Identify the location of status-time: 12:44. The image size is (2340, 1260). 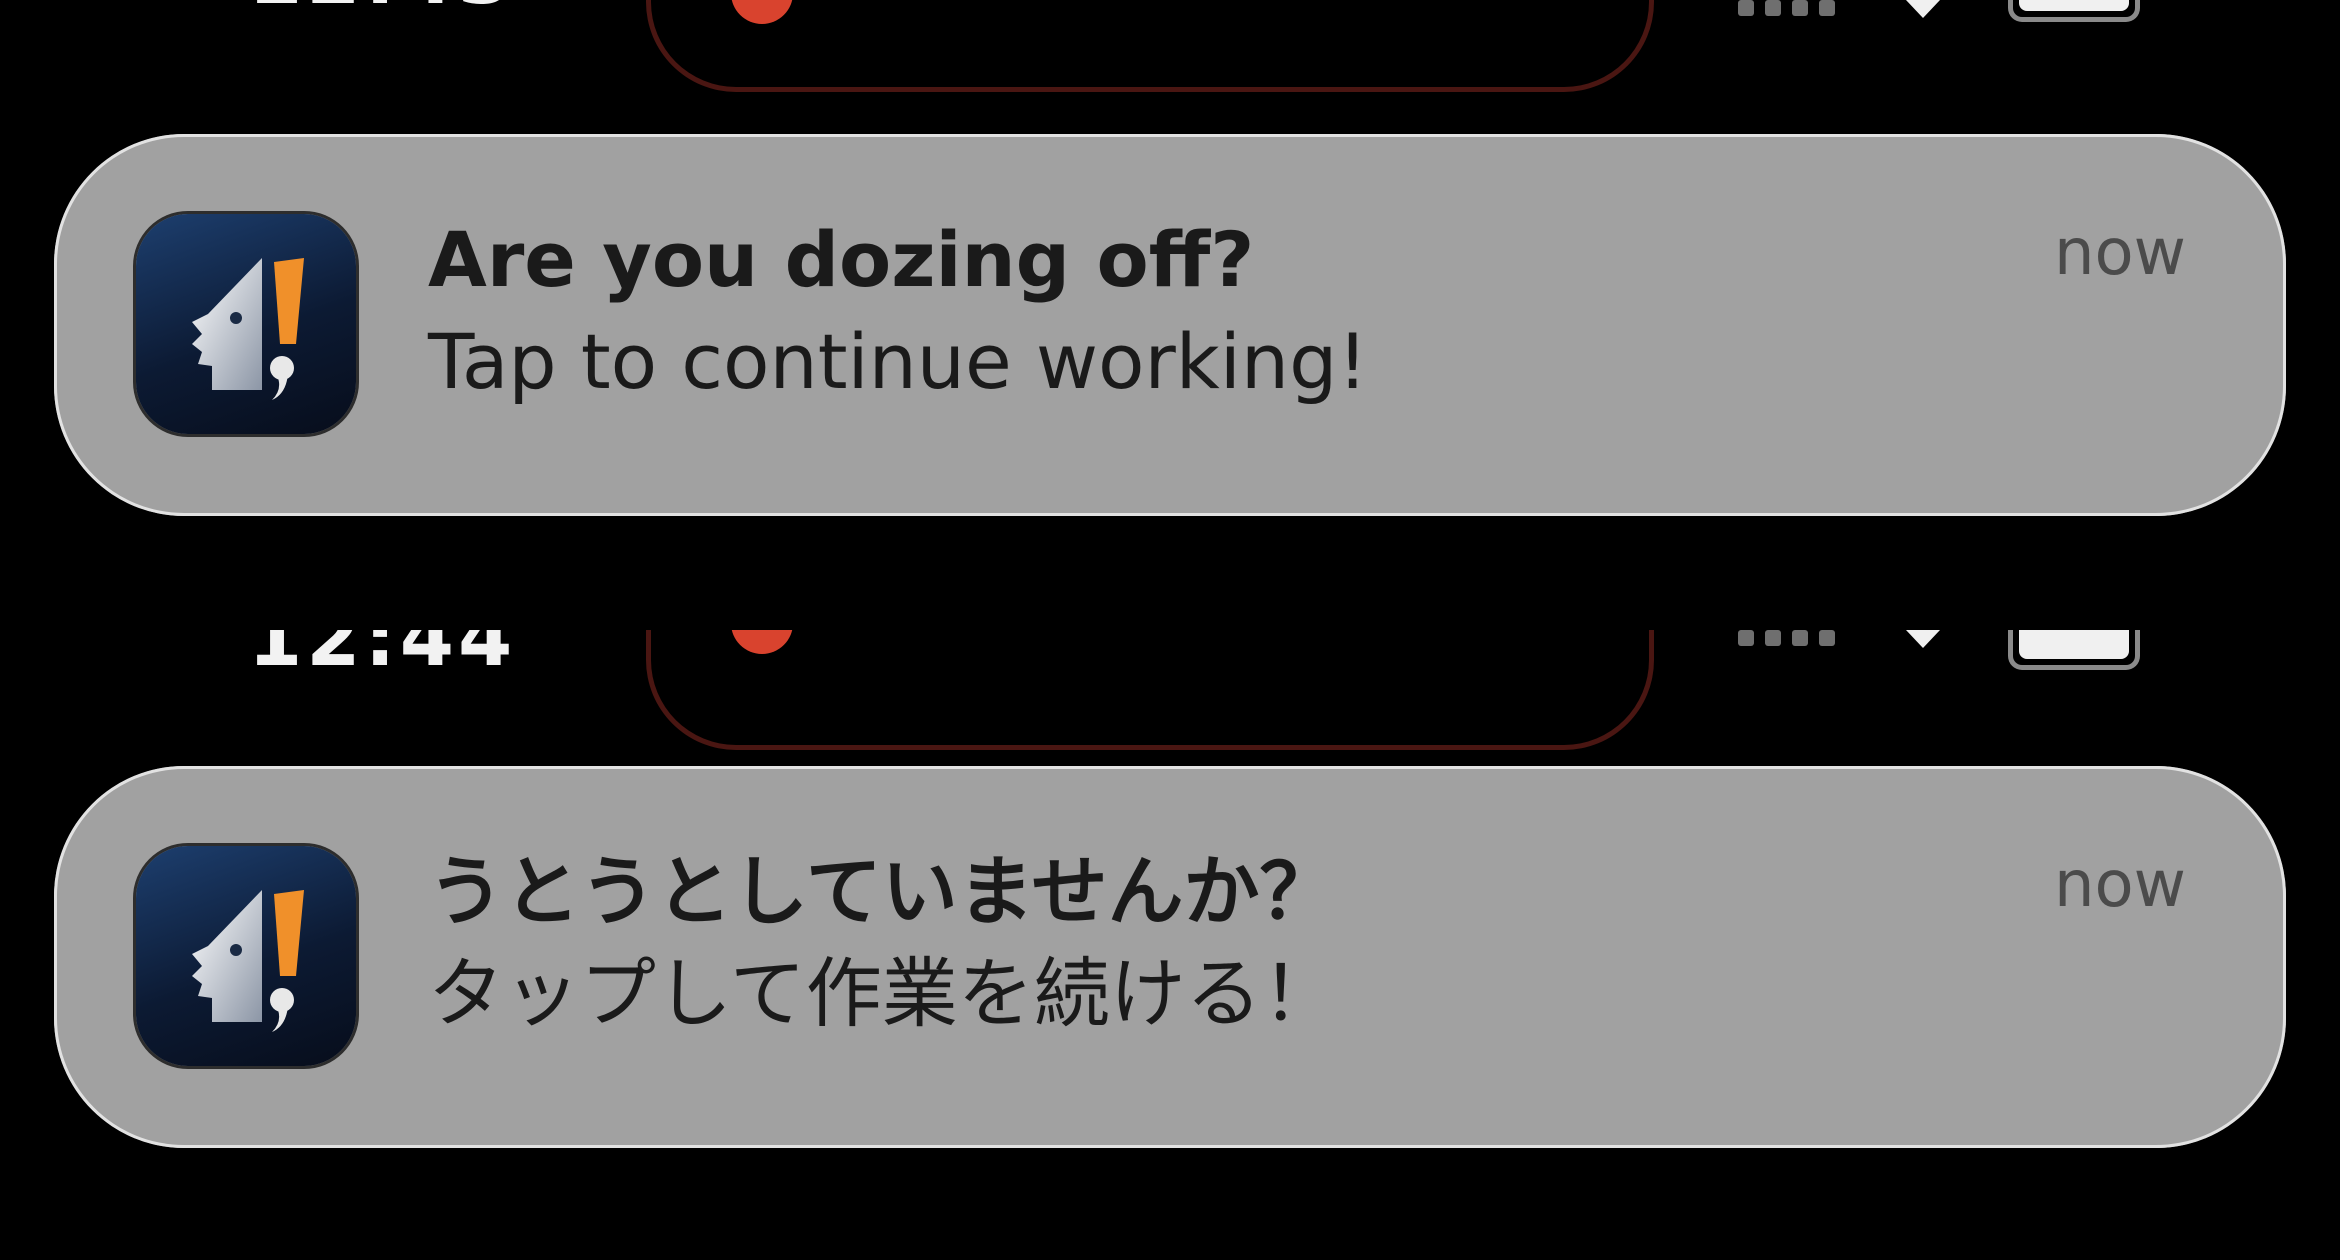
(382, 657).